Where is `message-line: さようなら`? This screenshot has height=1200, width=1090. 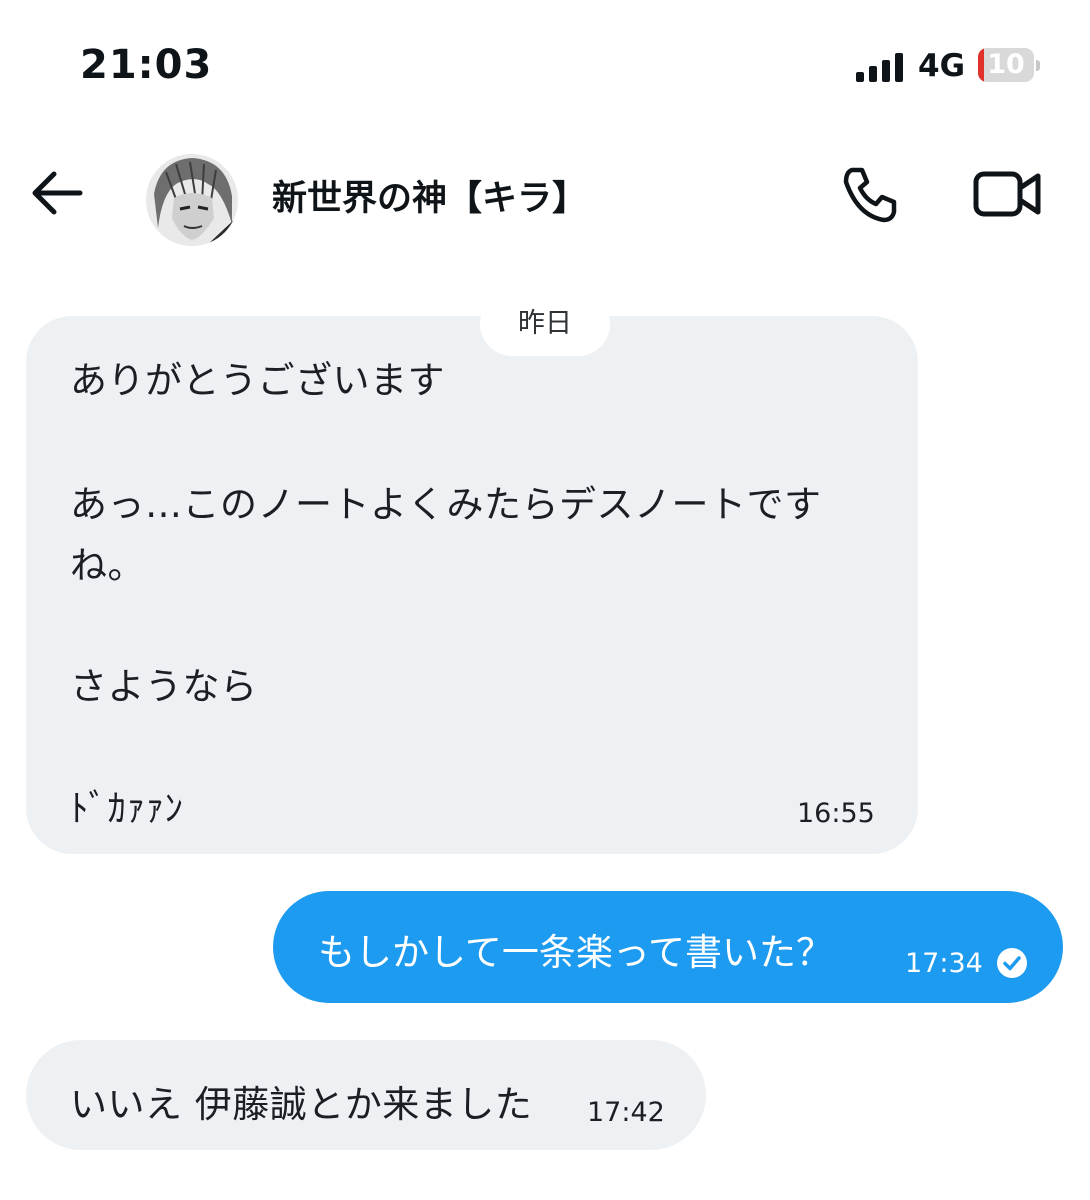
message-line: さようなら is located at coordinates (164, 686).